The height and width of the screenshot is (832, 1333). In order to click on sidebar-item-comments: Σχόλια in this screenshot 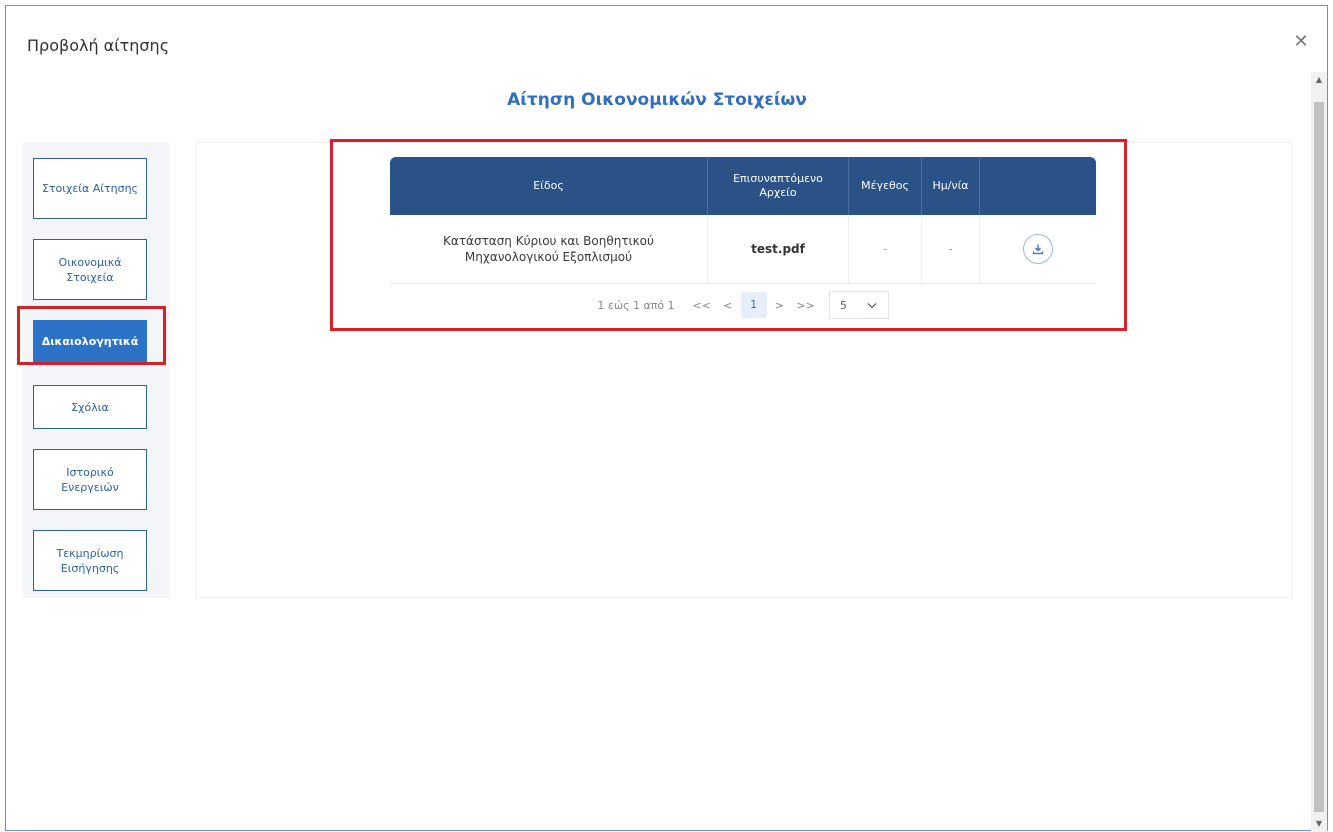, I will do `click(90, 407)`.